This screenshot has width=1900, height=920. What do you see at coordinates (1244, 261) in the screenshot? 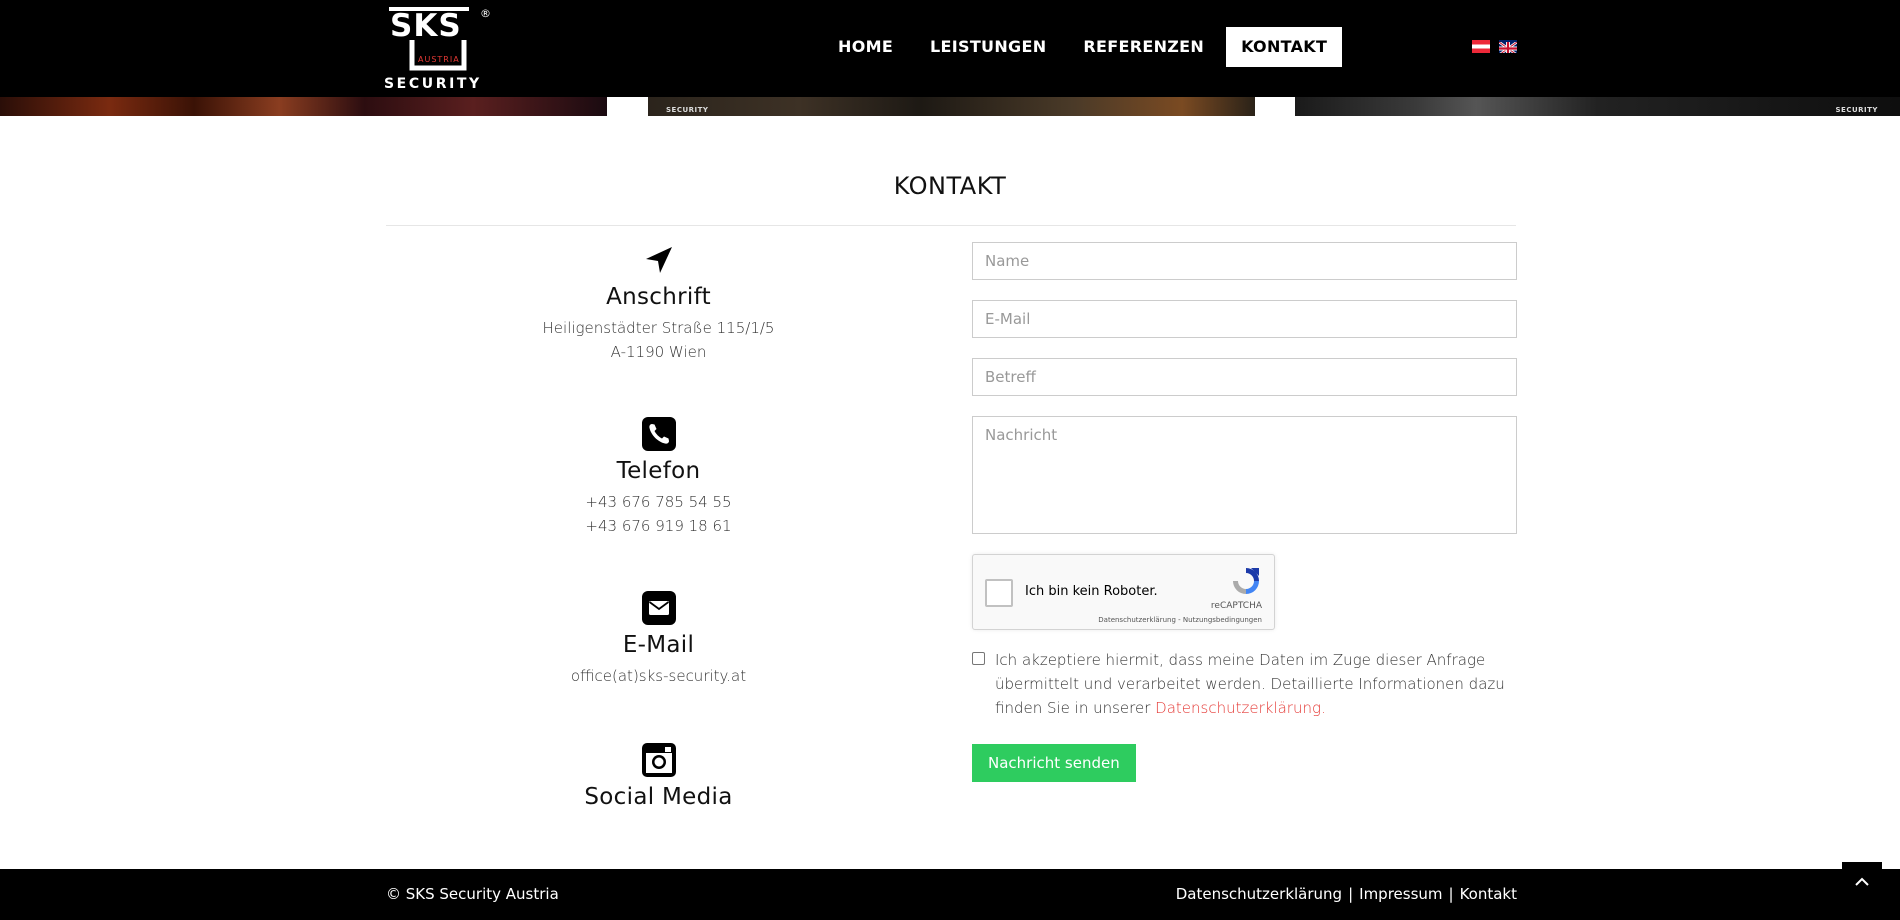
I see `name-input: Name` at bounding box center [1244, 261].